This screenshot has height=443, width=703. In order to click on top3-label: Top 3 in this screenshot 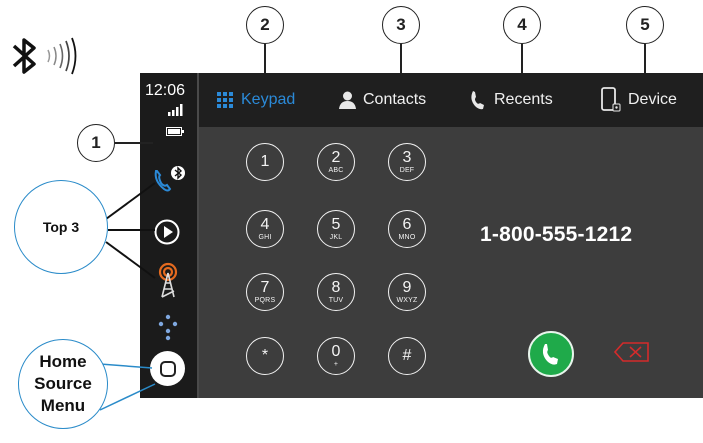, I will do `click(61, 227)`.